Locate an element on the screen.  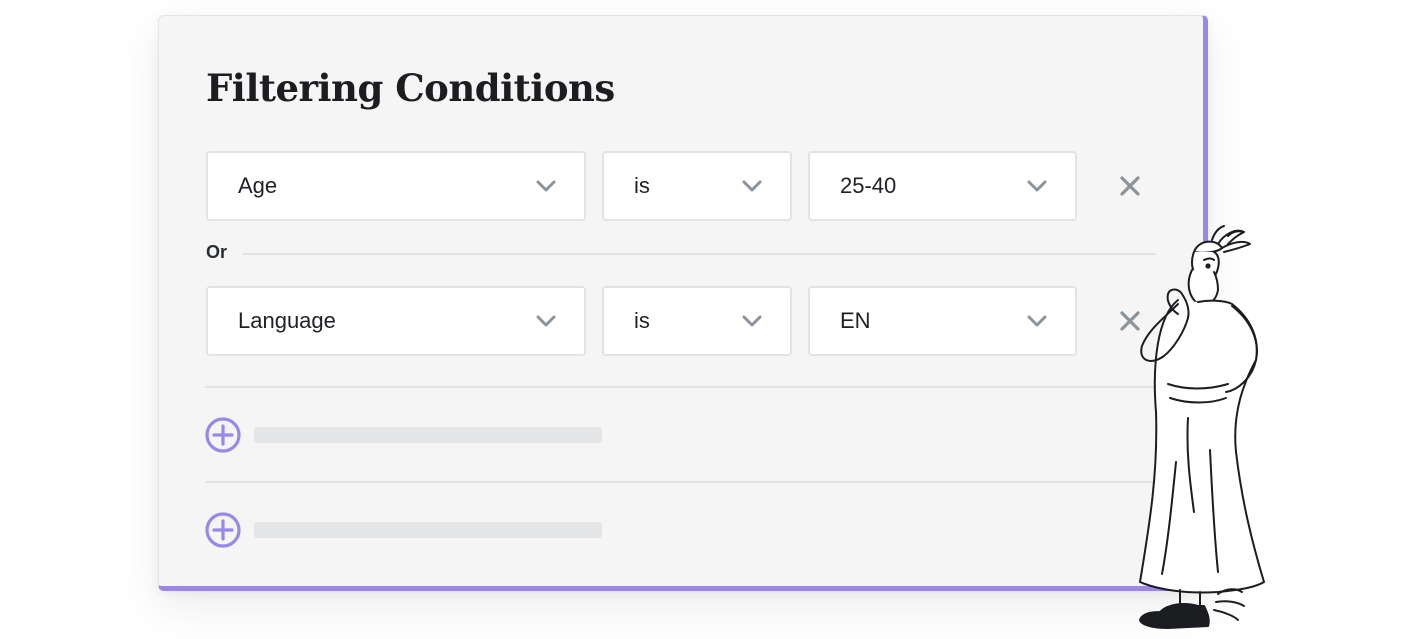
field-select-value: Language is located at coordinates (287, 320).